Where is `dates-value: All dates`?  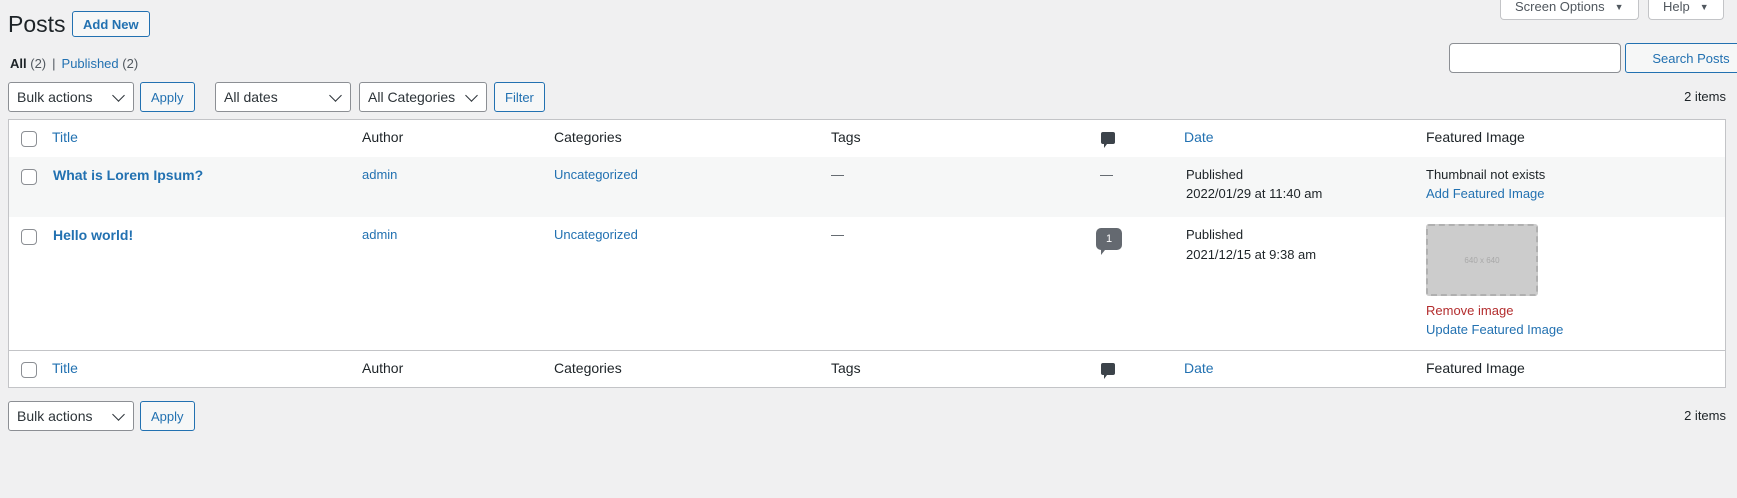
dates-value: All dates is located at coordinates (251, 97).